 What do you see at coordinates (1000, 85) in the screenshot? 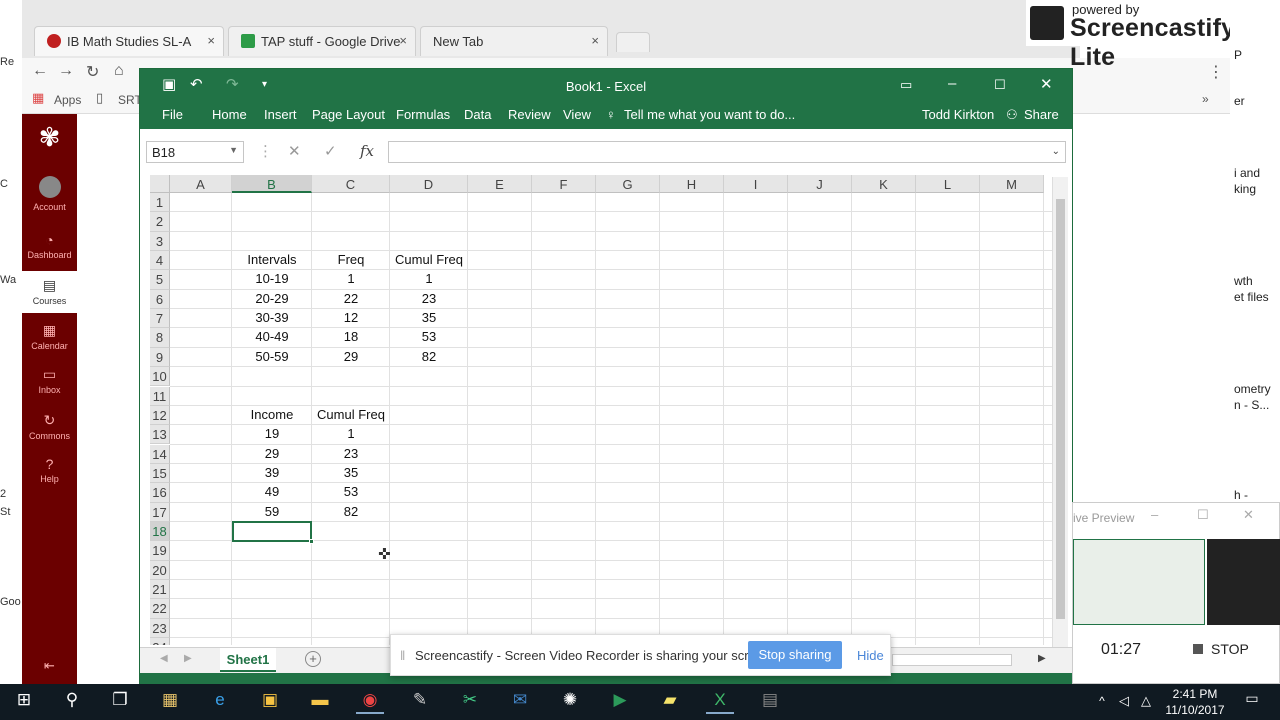
I see `maximize-icon: ☐` at bounding box center [1000, 85].